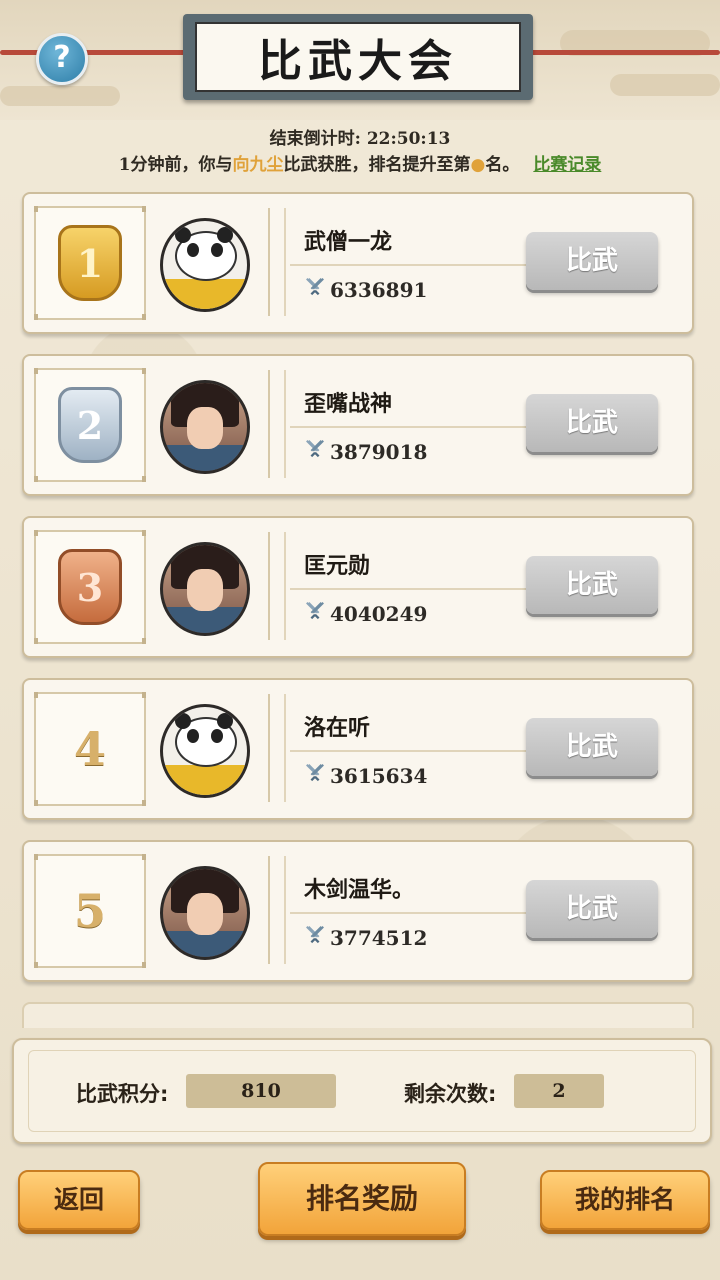 The width and height of the screenshot is (720, 1280). Describe the element at coordinates (567, 165) in the screenshot. I see `match-record-link: 比赛记录` at that location.